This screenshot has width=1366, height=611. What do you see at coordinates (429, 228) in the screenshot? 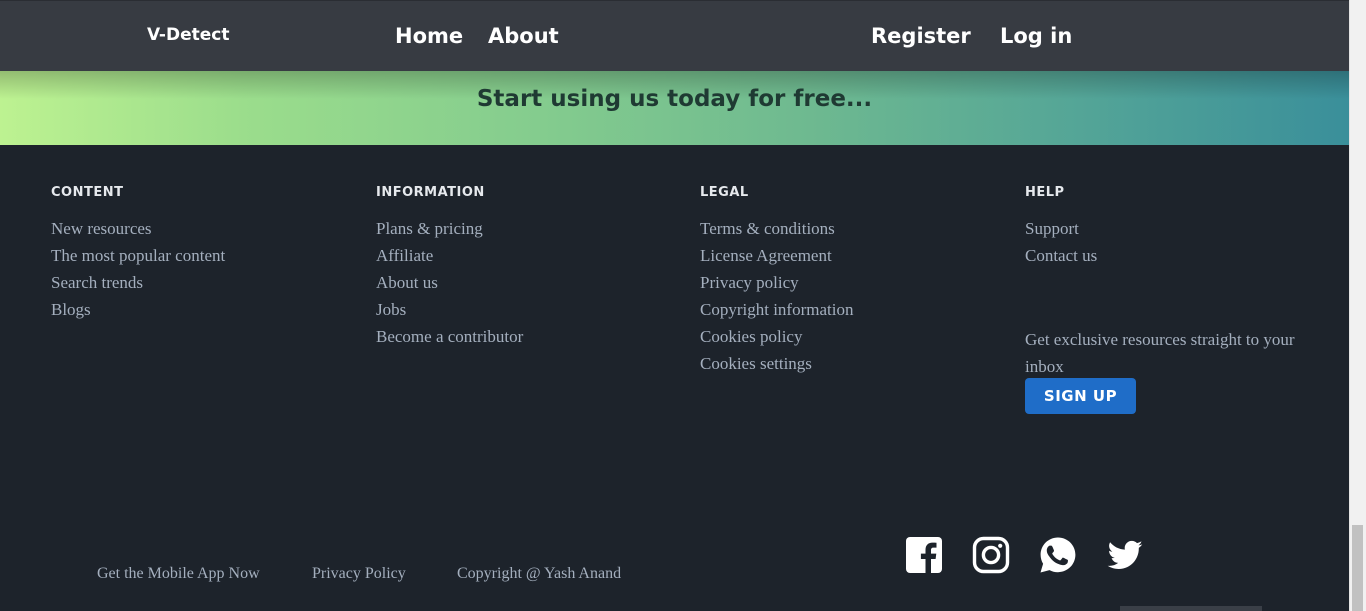
I see `footer-link-plans-pricing: Plans & pricing` at bounding box center [429, 228].